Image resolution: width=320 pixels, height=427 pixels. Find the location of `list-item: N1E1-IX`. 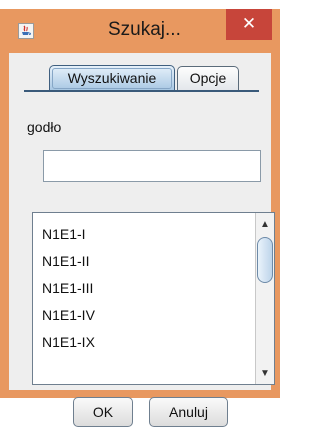

list-item: N1E1-IX is located at coordinates (144, 342).